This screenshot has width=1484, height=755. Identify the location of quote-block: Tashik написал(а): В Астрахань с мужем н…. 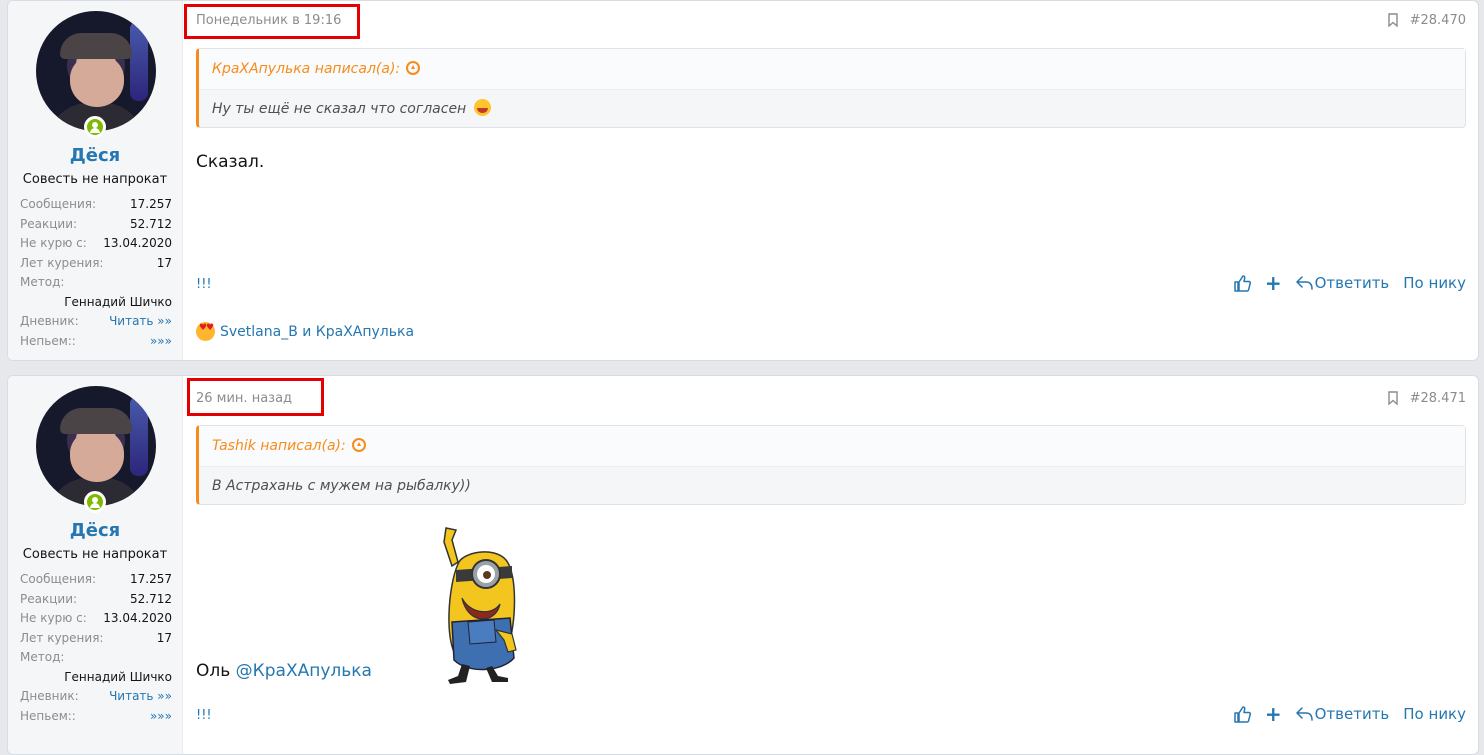
(831, 465).